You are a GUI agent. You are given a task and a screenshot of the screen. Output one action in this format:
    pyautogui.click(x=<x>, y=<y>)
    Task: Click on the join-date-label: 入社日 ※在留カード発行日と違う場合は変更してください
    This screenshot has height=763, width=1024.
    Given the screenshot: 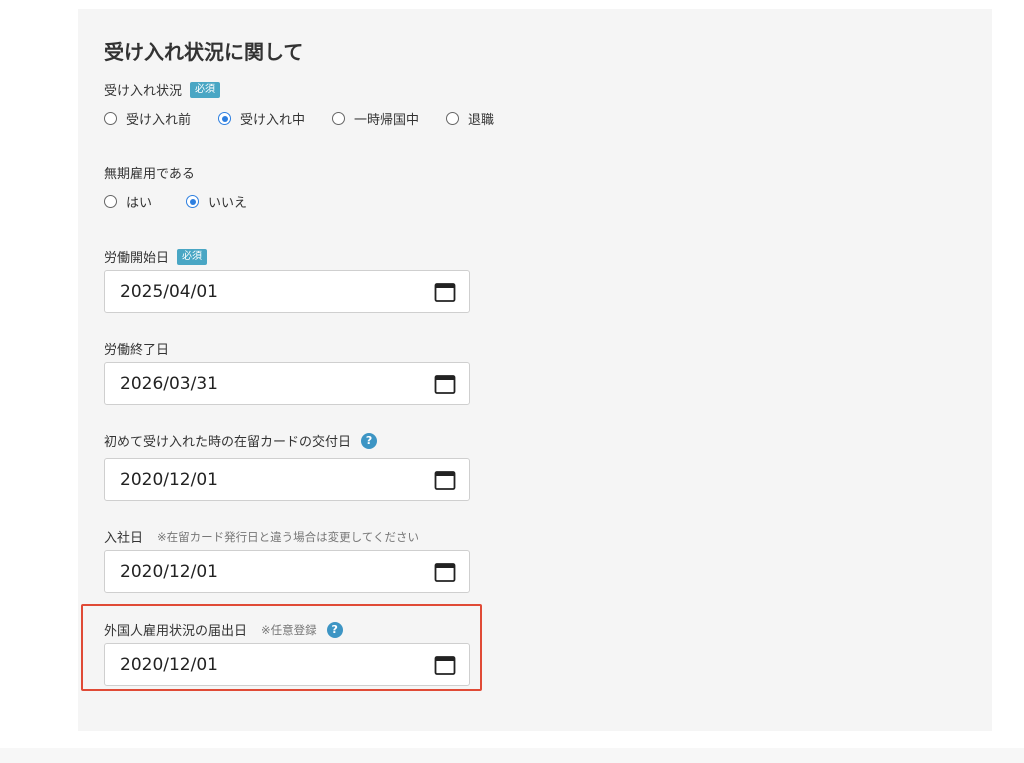 What is the action you would take?
    pyautogui.click(x=261, y=537)
    